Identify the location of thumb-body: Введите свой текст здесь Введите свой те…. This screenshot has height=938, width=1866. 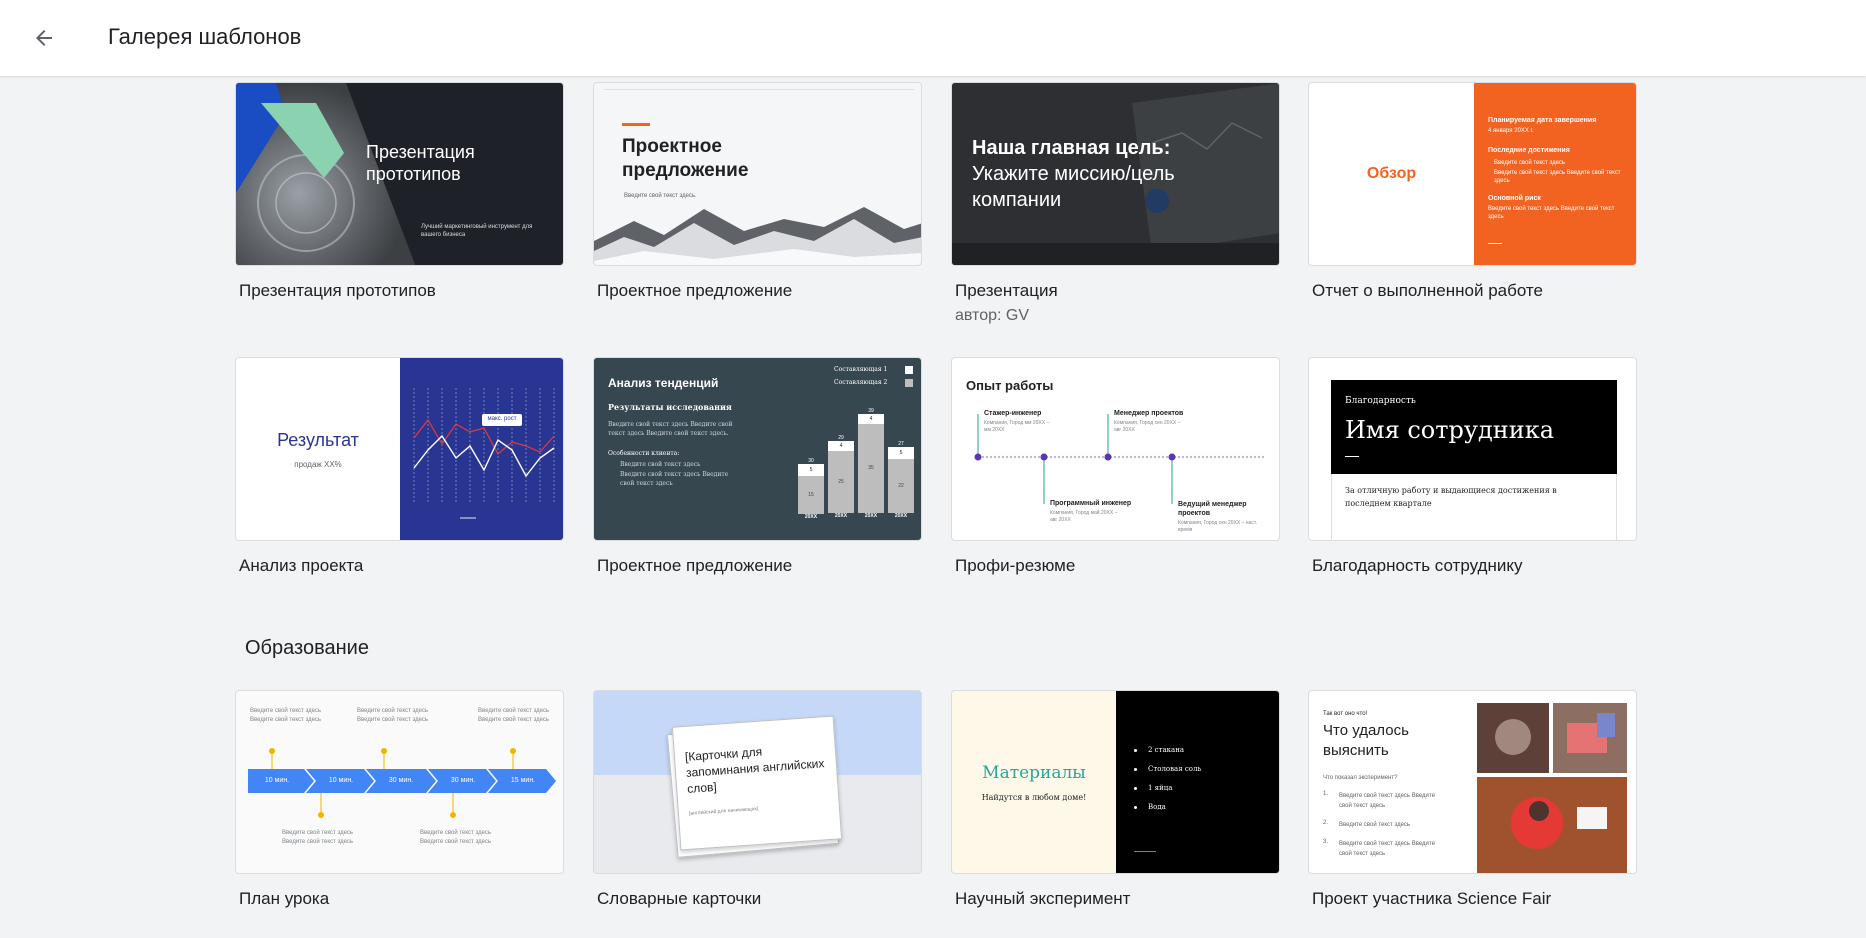
(670, 429).